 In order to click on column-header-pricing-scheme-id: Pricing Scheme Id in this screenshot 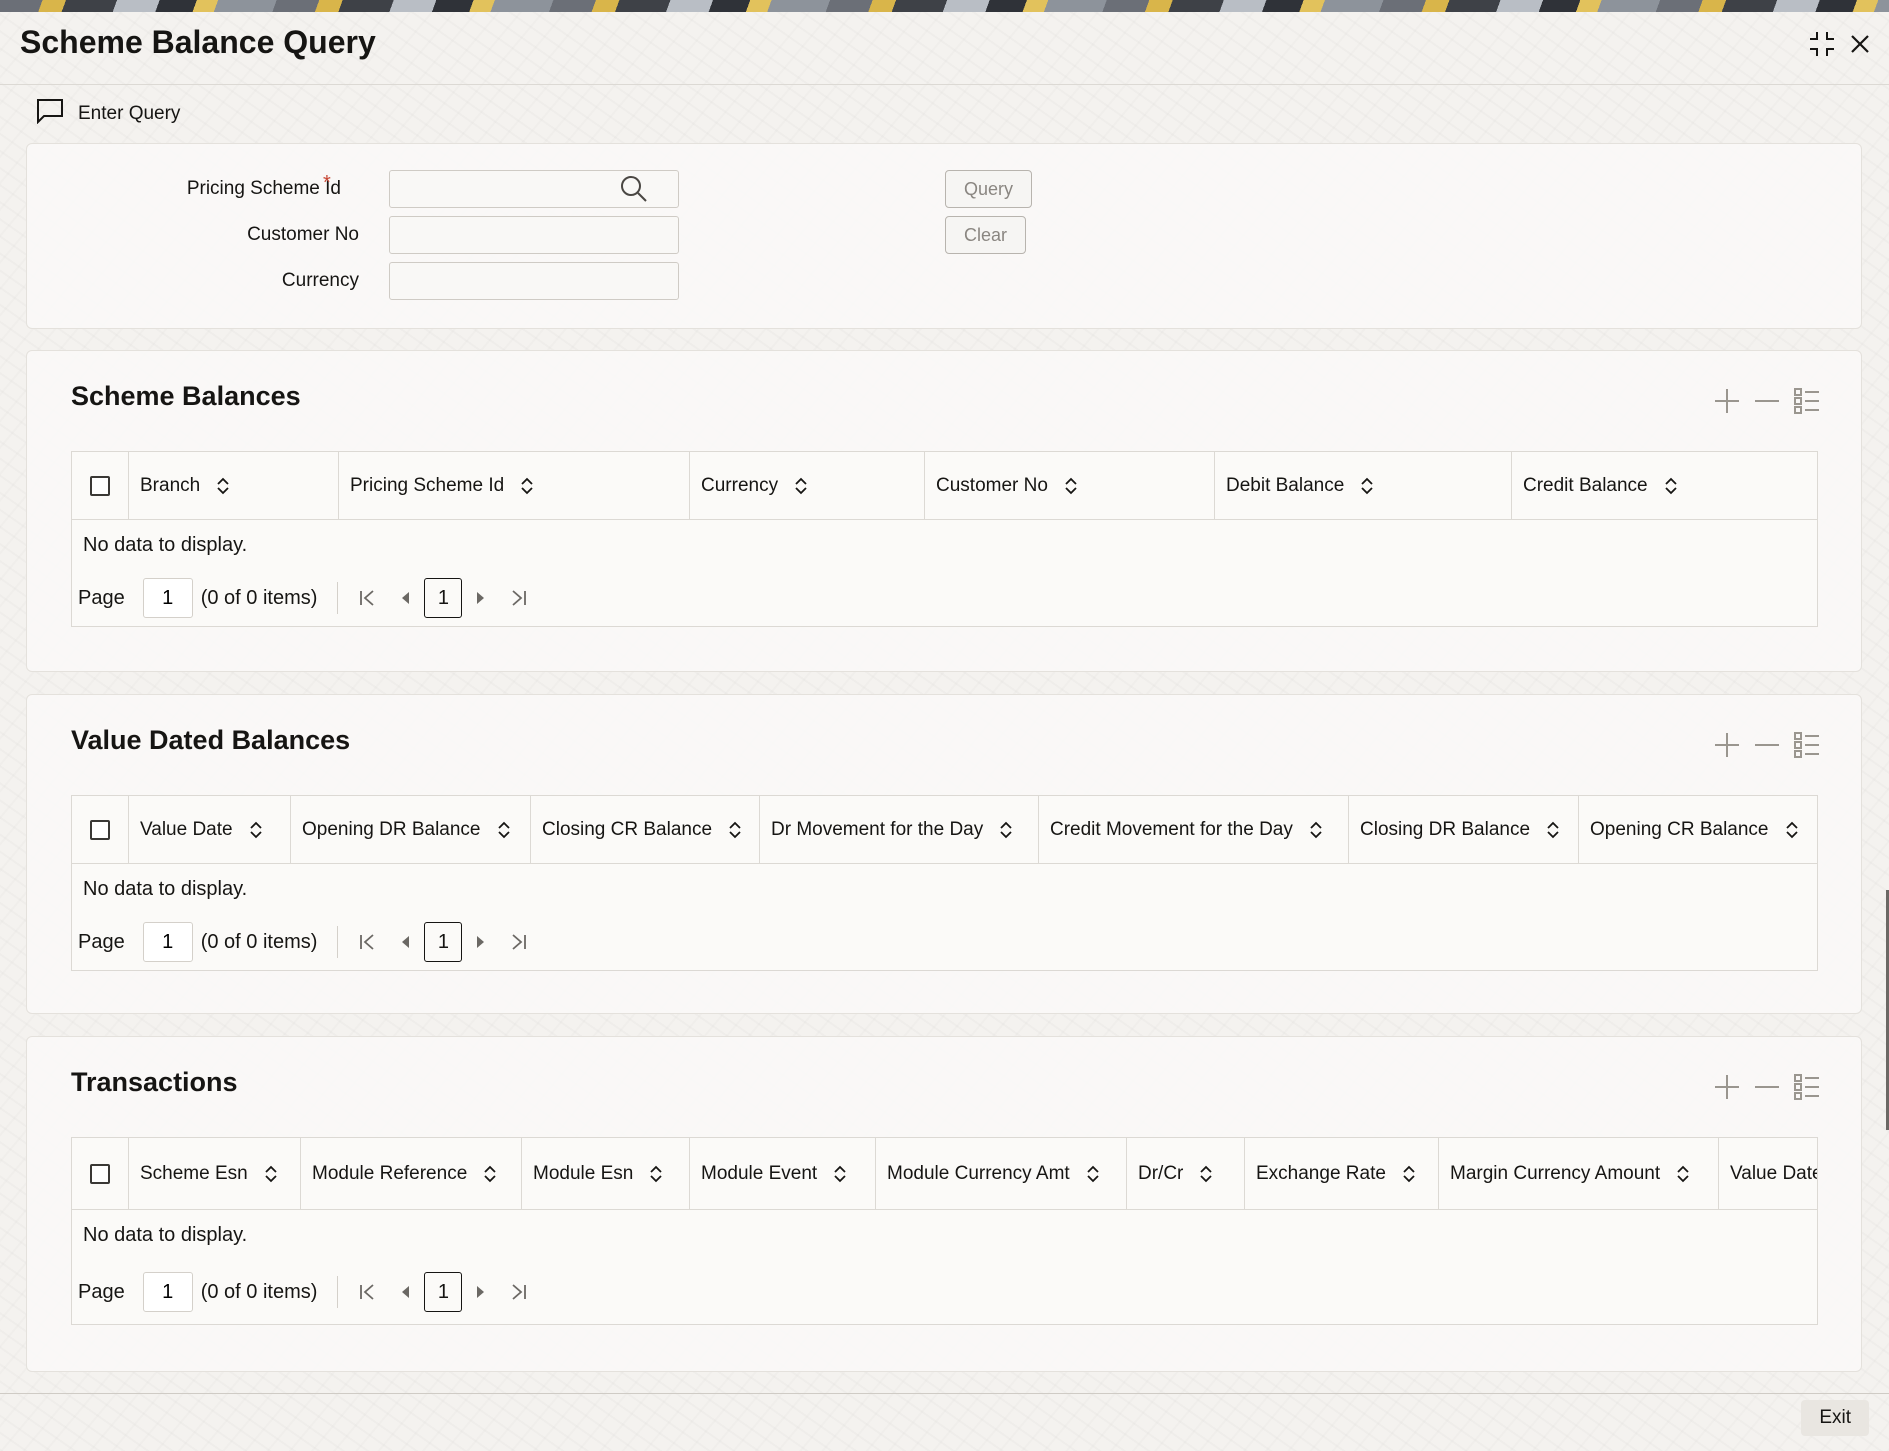, I will do `click(514, 485)`.